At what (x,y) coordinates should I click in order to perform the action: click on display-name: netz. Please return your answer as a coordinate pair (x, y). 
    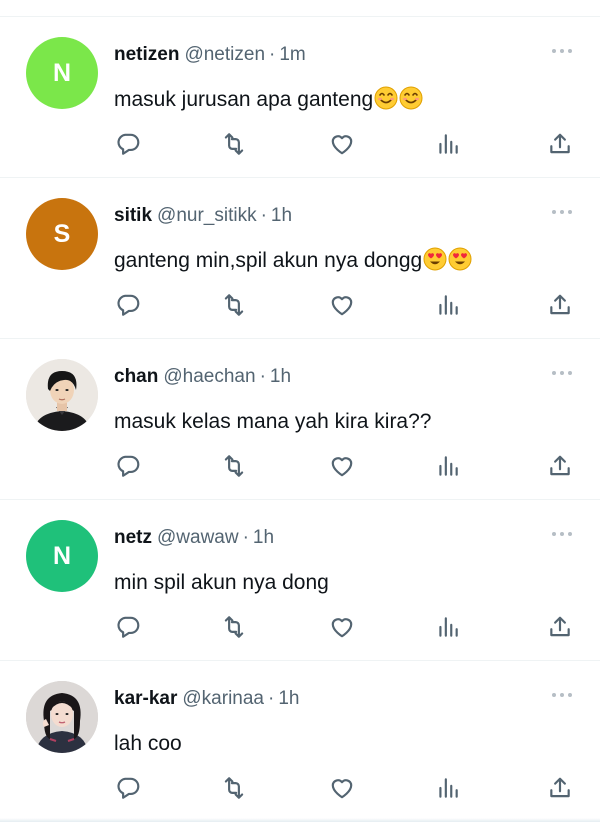
    Looking at the image, I should click on (133, 537).